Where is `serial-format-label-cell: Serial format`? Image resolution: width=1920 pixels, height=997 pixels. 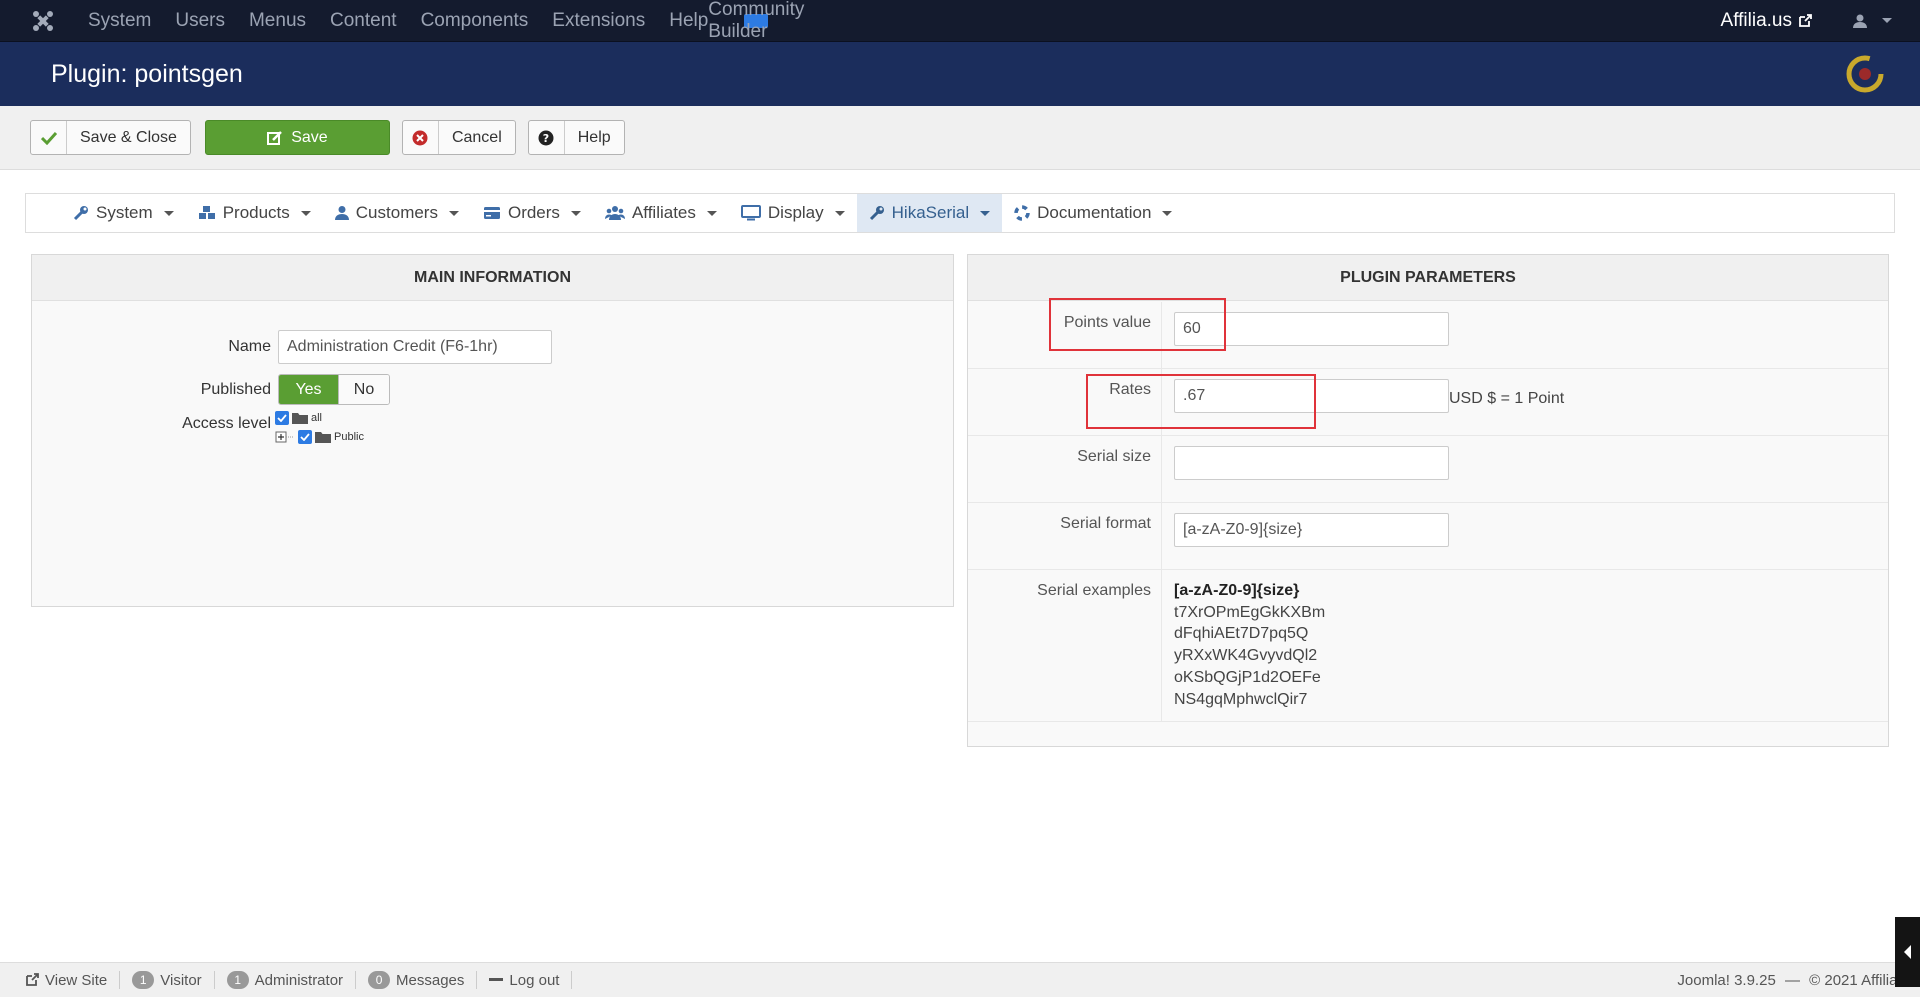 serial-format-label-cell: Serial format is located at coordinates (1065, 536).